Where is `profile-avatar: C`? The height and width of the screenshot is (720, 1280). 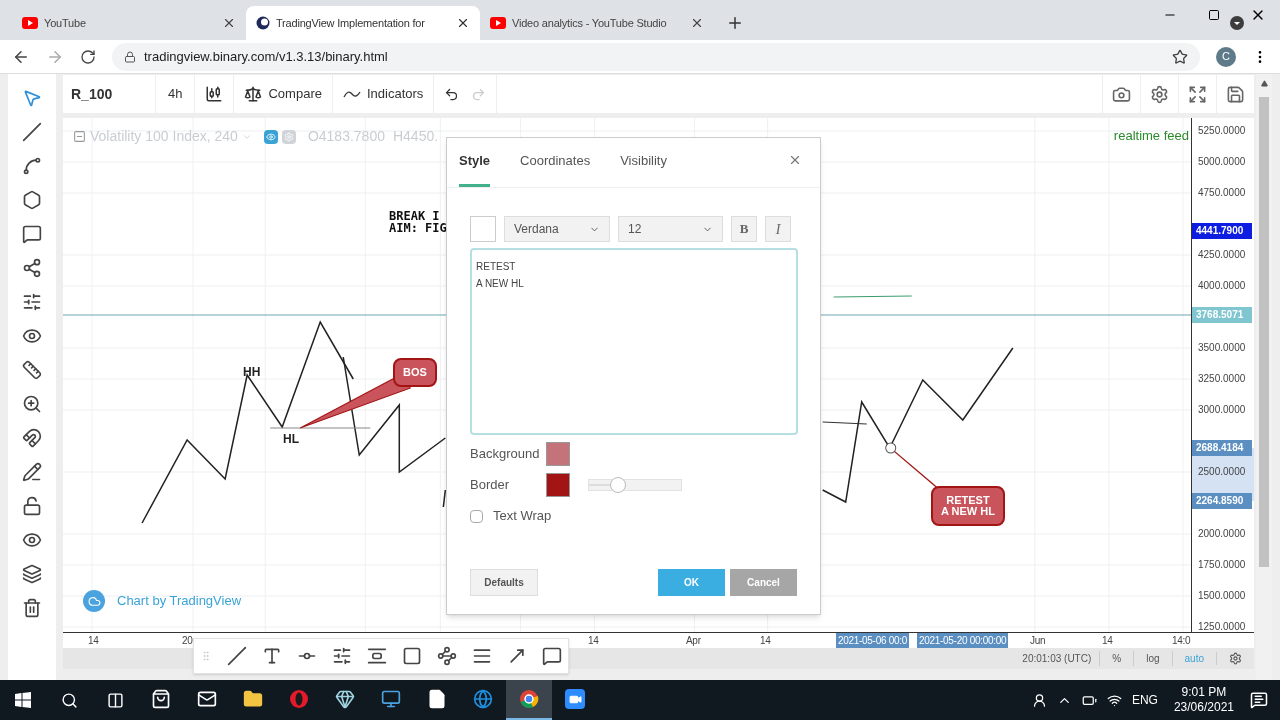
profile-avatar: C is located at coordinates (1226, 56).